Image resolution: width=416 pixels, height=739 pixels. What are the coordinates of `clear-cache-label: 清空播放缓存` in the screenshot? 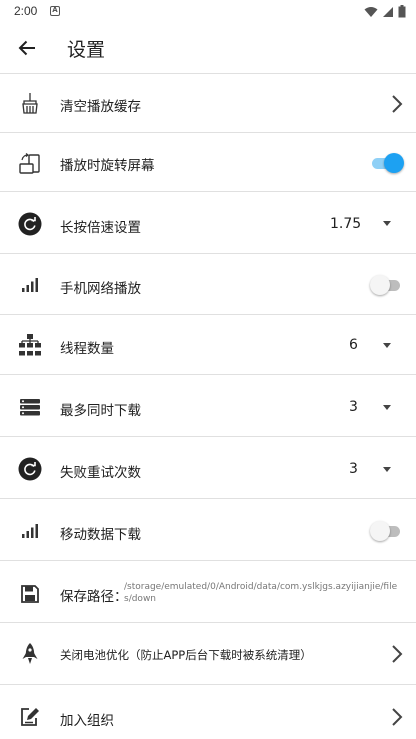 It's located at (100, 107).